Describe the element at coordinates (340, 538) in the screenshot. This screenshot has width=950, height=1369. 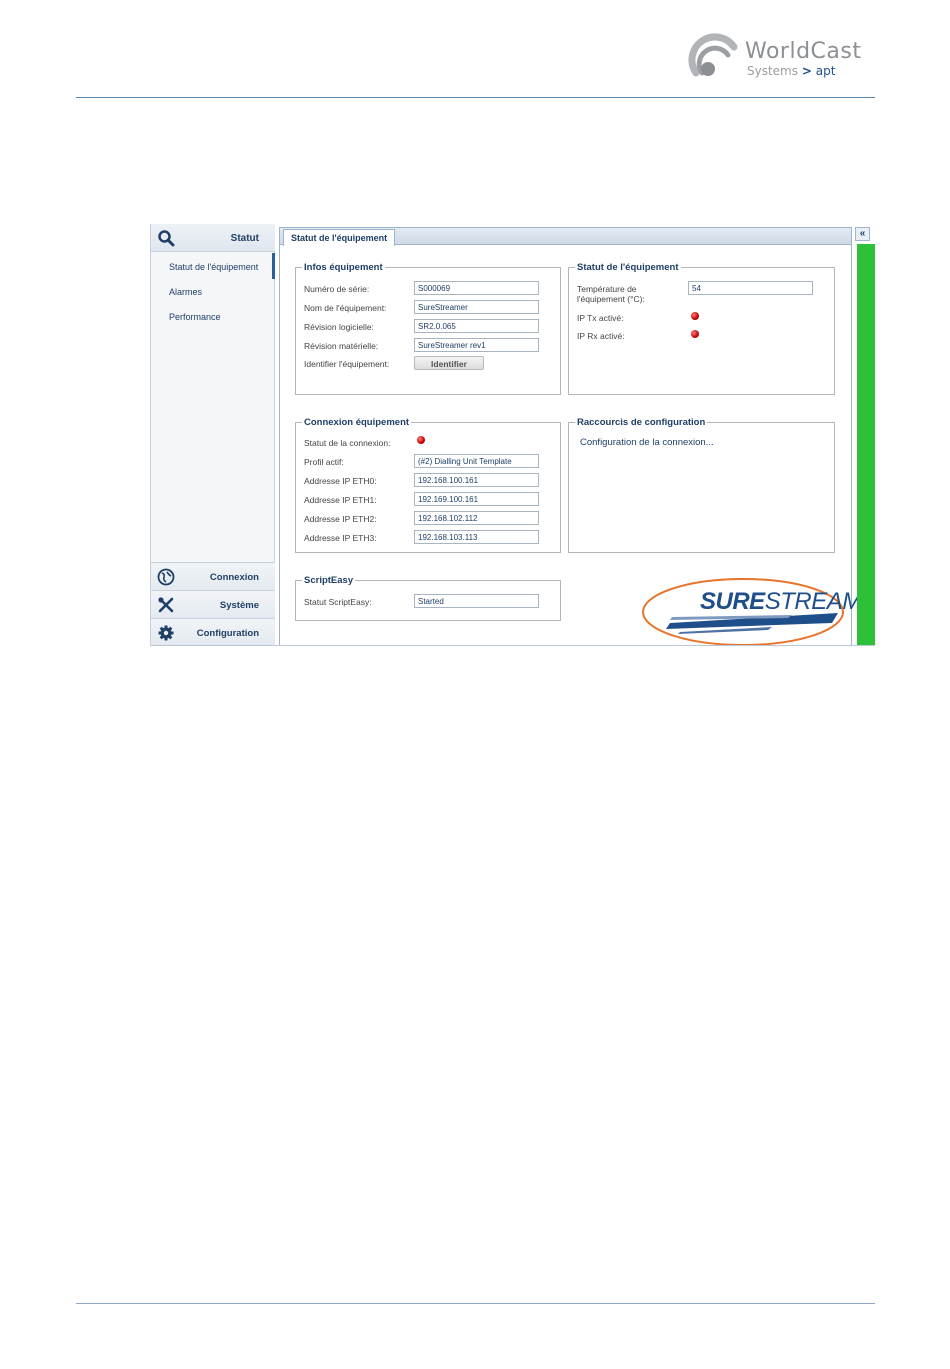
I see `eth3-label: Addresse IP ETH3:` at that location.